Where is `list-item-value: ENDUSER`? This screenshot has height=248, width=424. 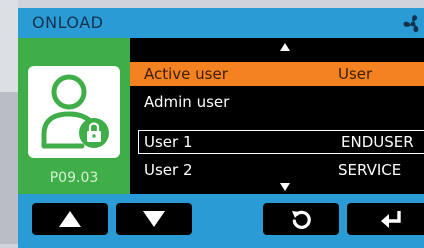 list-item-value: ENDUSER is located at coordinates (377, 142).